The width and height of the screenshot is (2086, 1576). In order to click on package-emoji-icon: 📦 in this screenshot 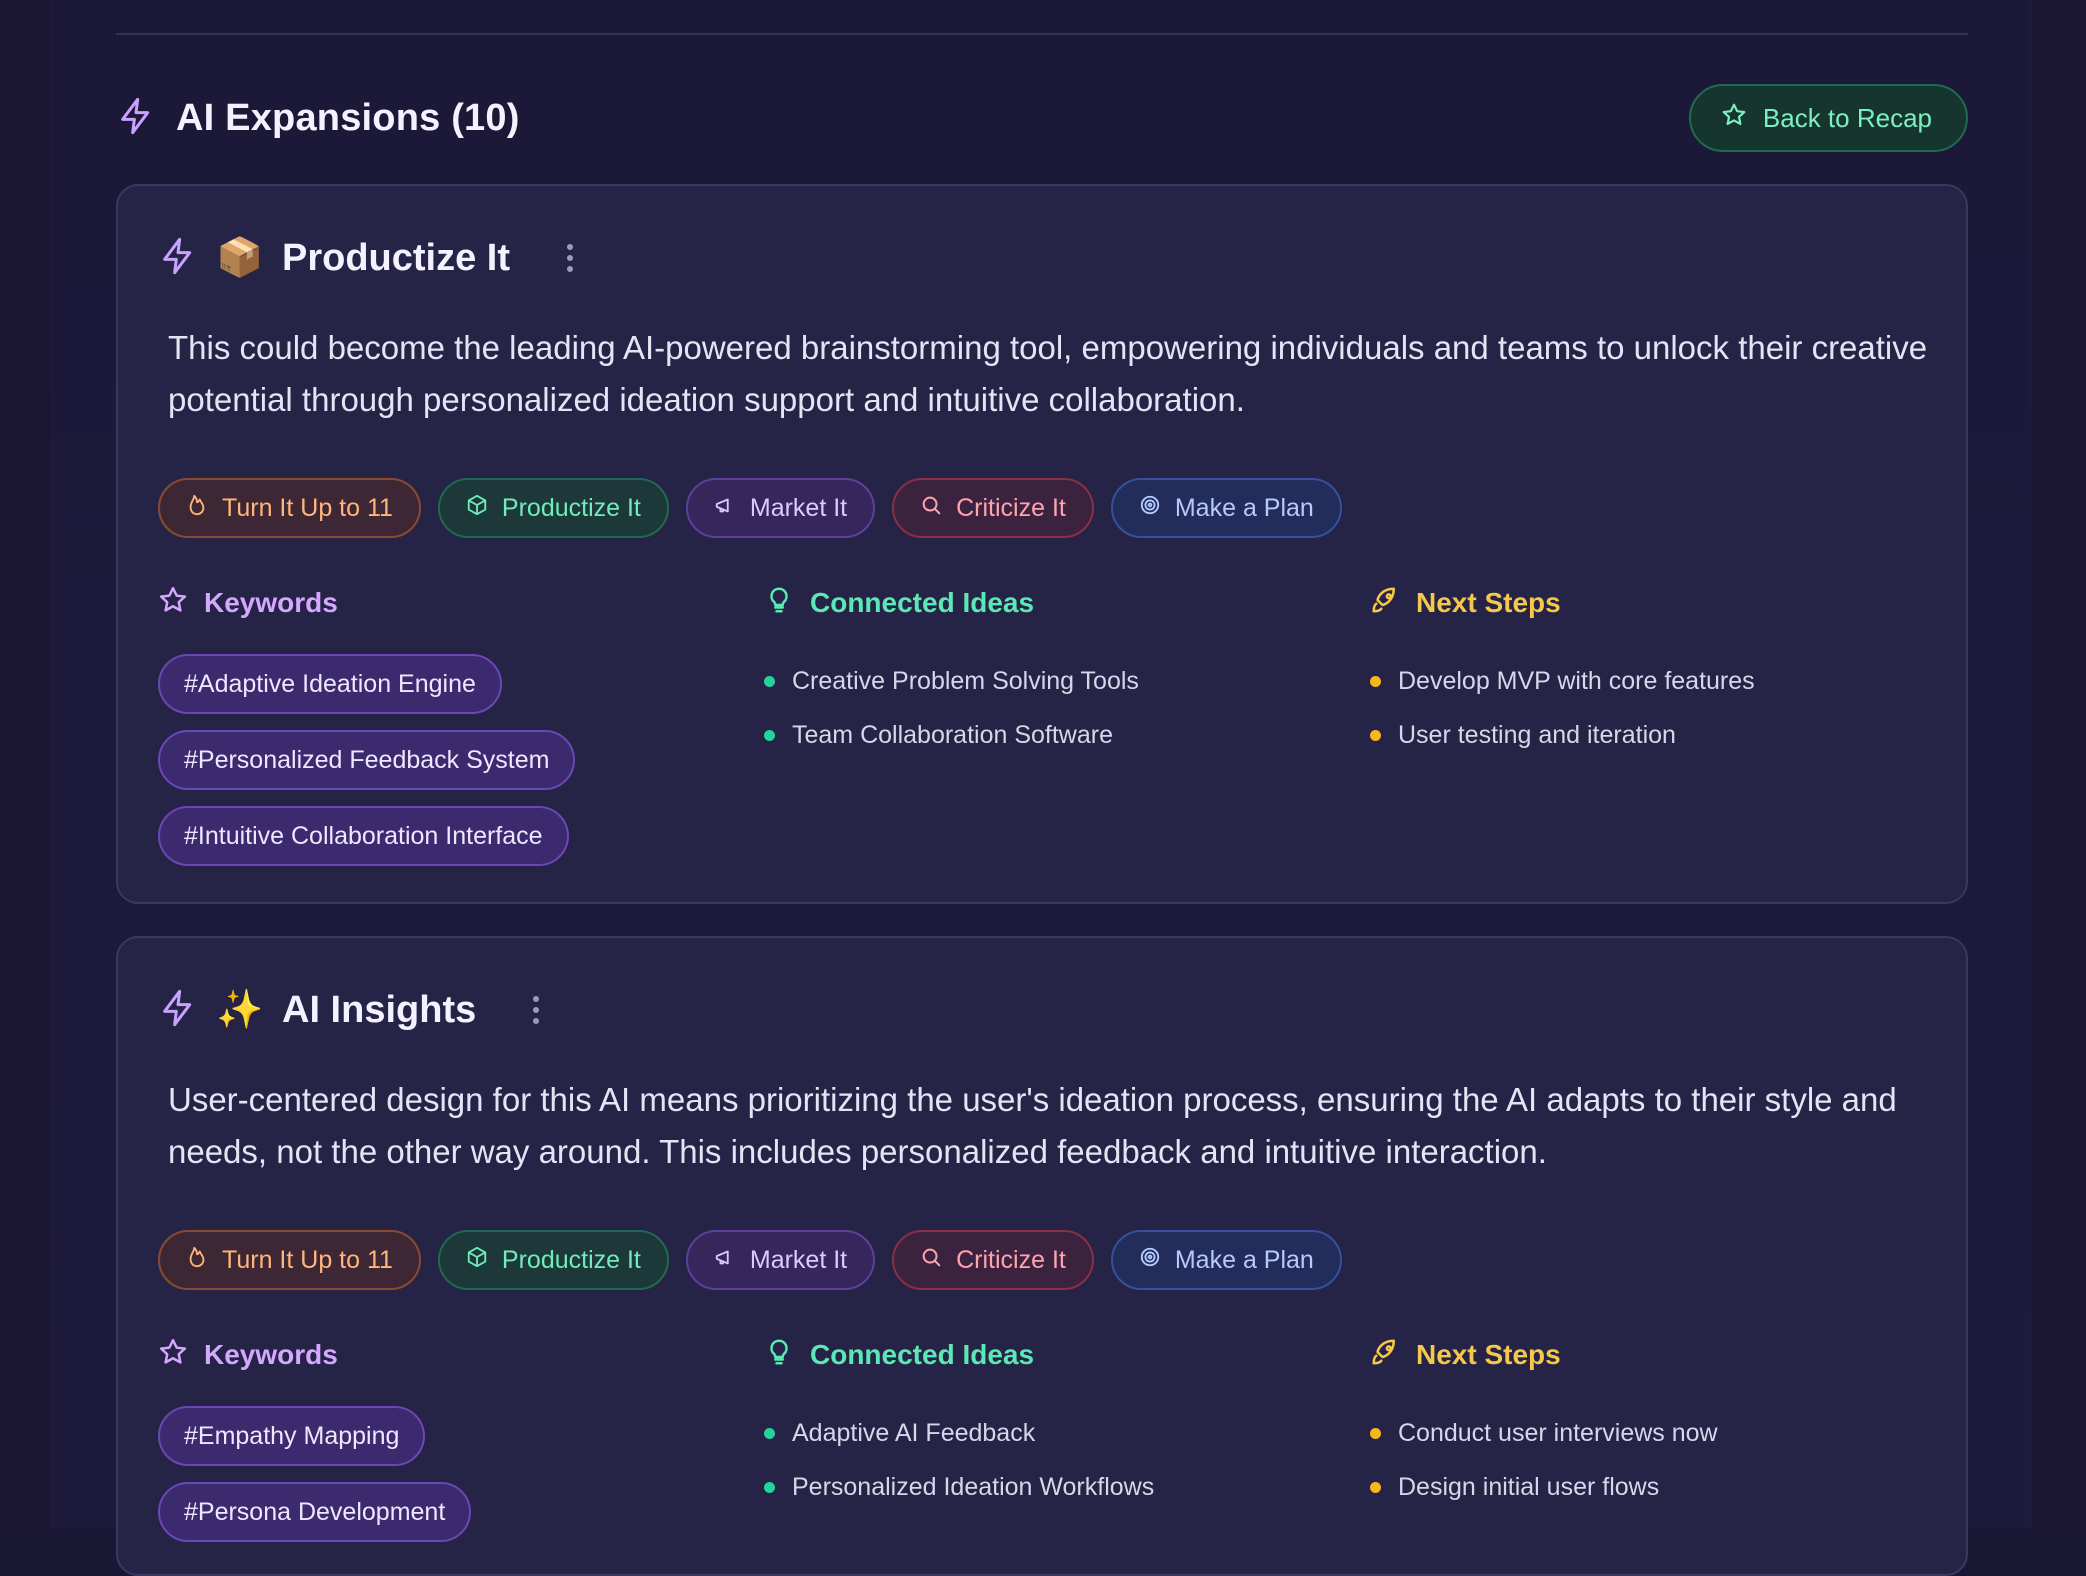, I will do `click(240, 258)`.